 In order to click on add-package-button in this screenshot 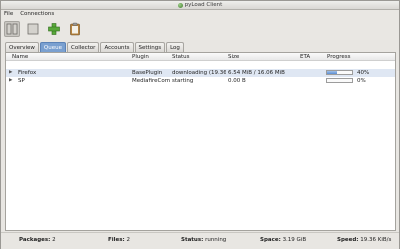, I will do `click(54, 29)`.